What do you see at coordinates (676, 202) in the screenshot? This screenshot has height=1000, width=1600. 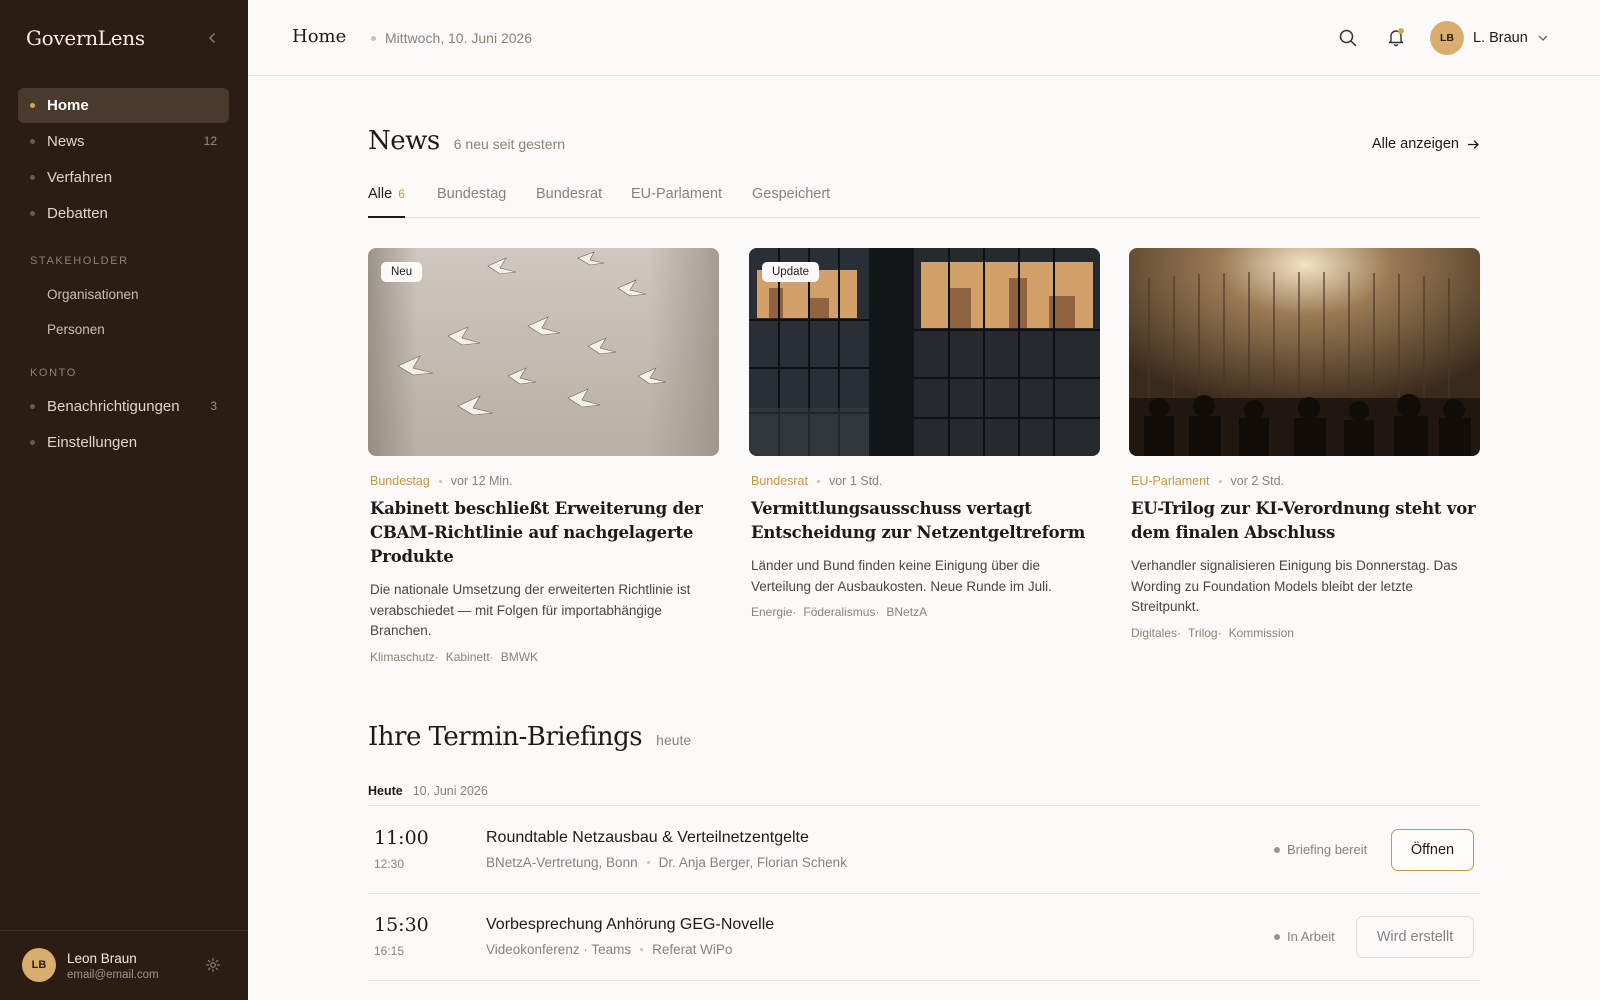 I see `tab-eu-parlament: EU-Parlament` at bounding box center [676, 202].